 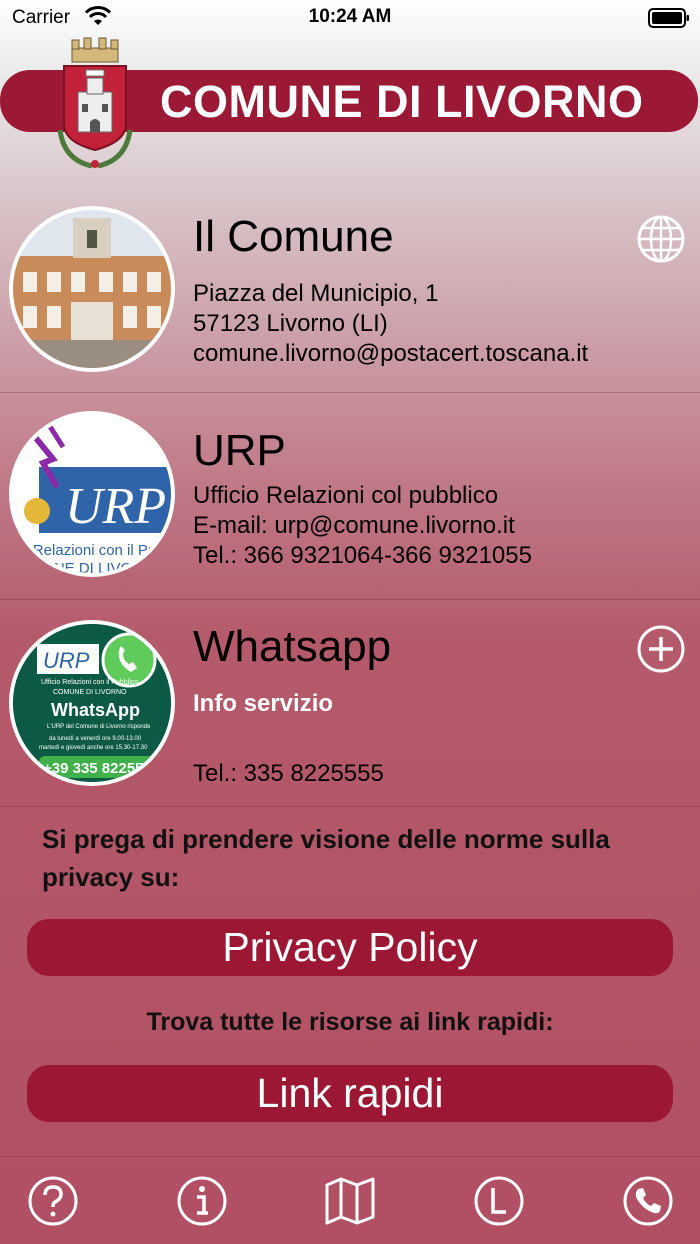 What do you see at coordinates (292, 646) in the screenshot?
I see `row-title: Whatsapp` at bounding box center [292, 646].